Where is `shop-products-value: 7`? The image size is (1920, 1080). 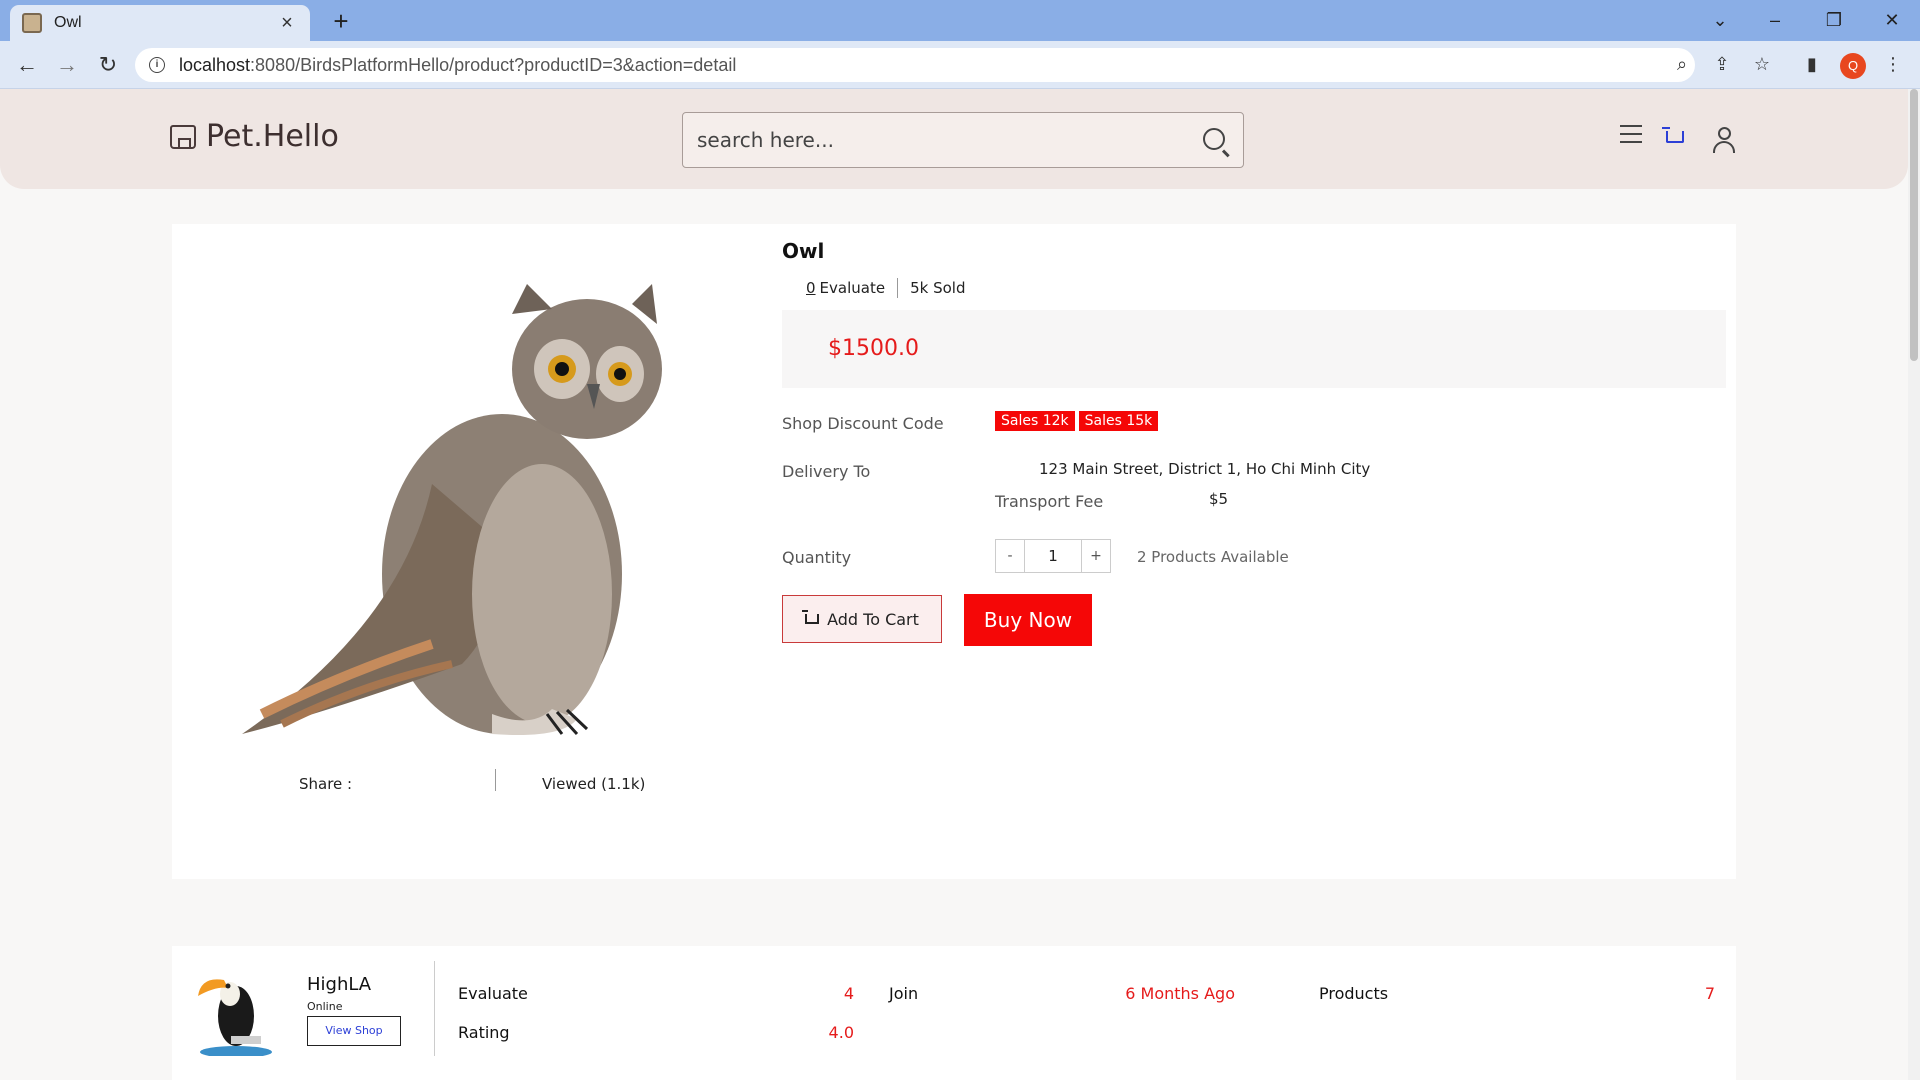
shop-products-value: 7 is located at coordinates (1709, 993).